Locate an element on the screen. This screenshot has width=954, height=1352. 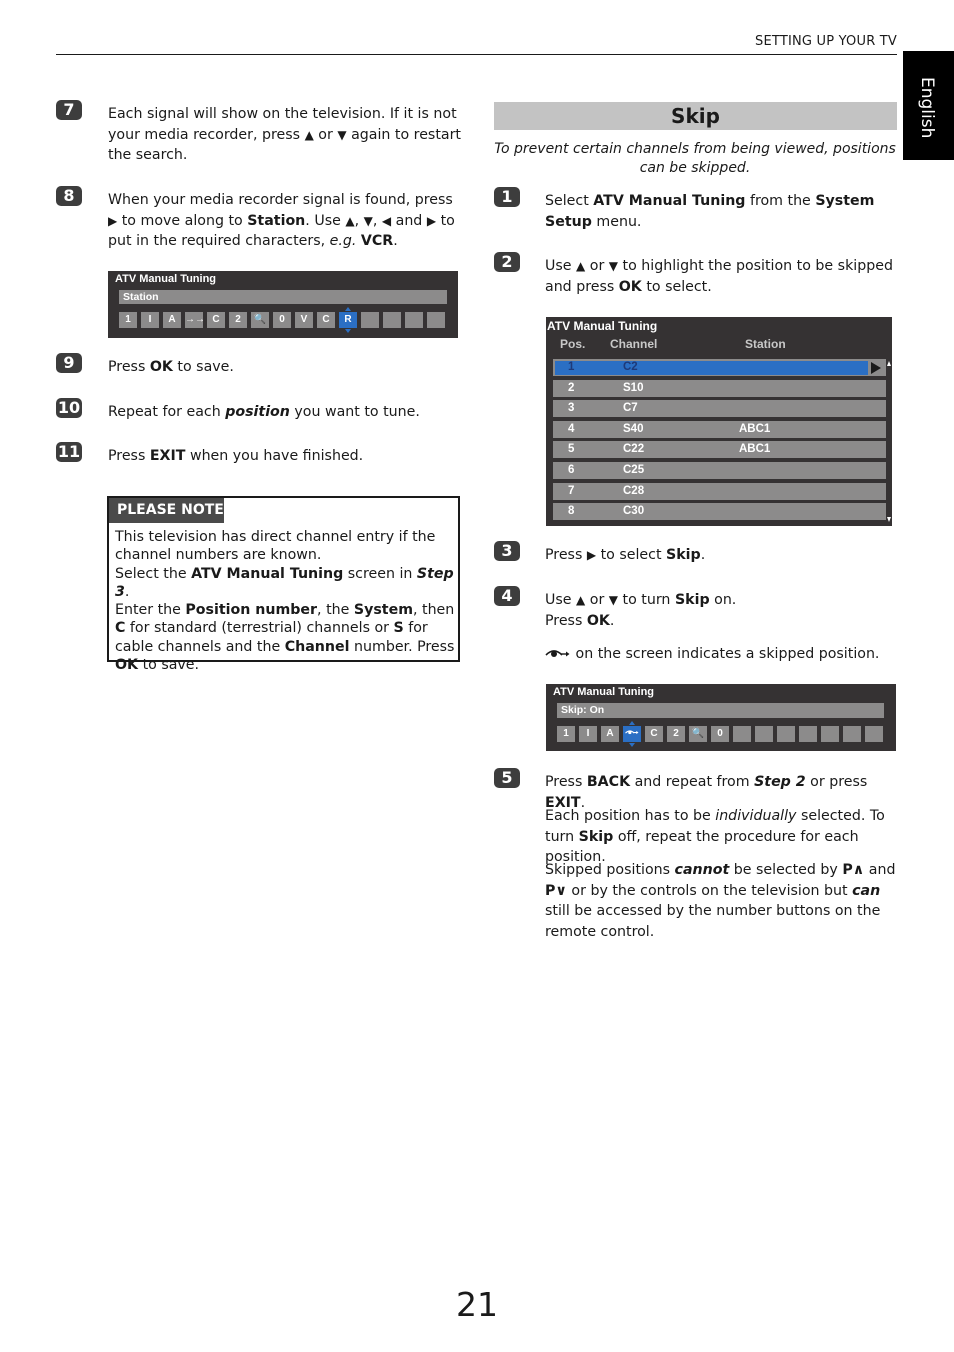
tv-screen-skip: ATV Manual Tuning Skip: On 1 I A C 2 🔍 0 is located at coordinates (721, 717).